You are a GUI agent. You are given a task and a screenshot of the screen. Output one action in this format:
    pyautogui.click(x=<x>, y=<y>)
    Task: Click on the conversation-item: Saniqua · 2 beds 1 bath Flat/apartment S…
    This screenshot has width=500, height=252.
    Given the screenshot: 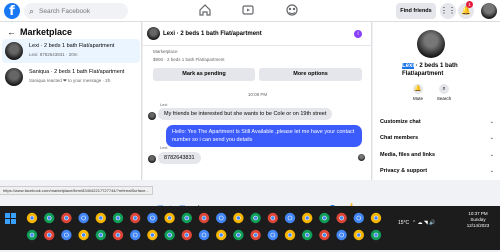 What is the action you would take?
    pyautogui.click(x=71, y=77)
    